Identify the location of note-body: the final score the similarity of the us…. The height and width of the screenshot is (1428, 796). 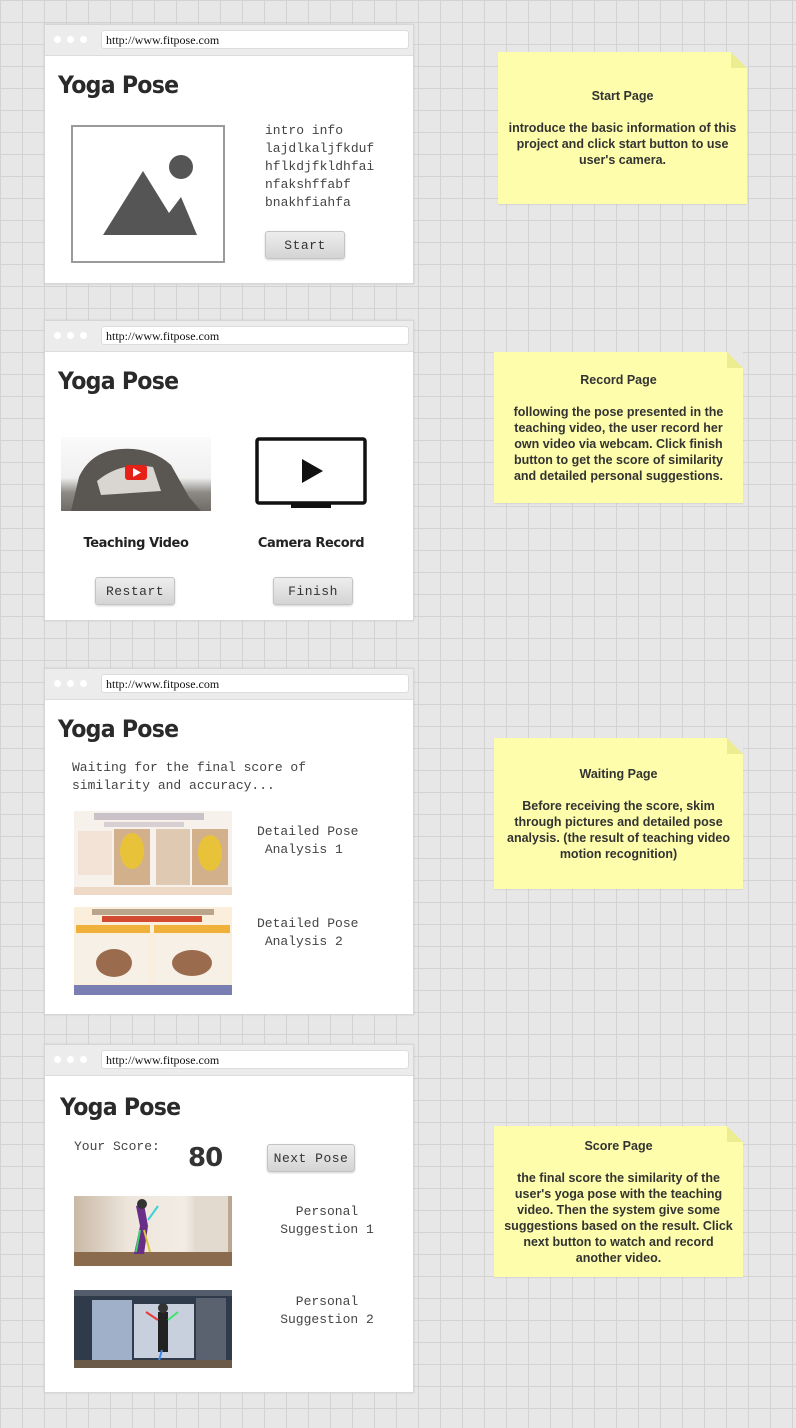
(618, 1218).